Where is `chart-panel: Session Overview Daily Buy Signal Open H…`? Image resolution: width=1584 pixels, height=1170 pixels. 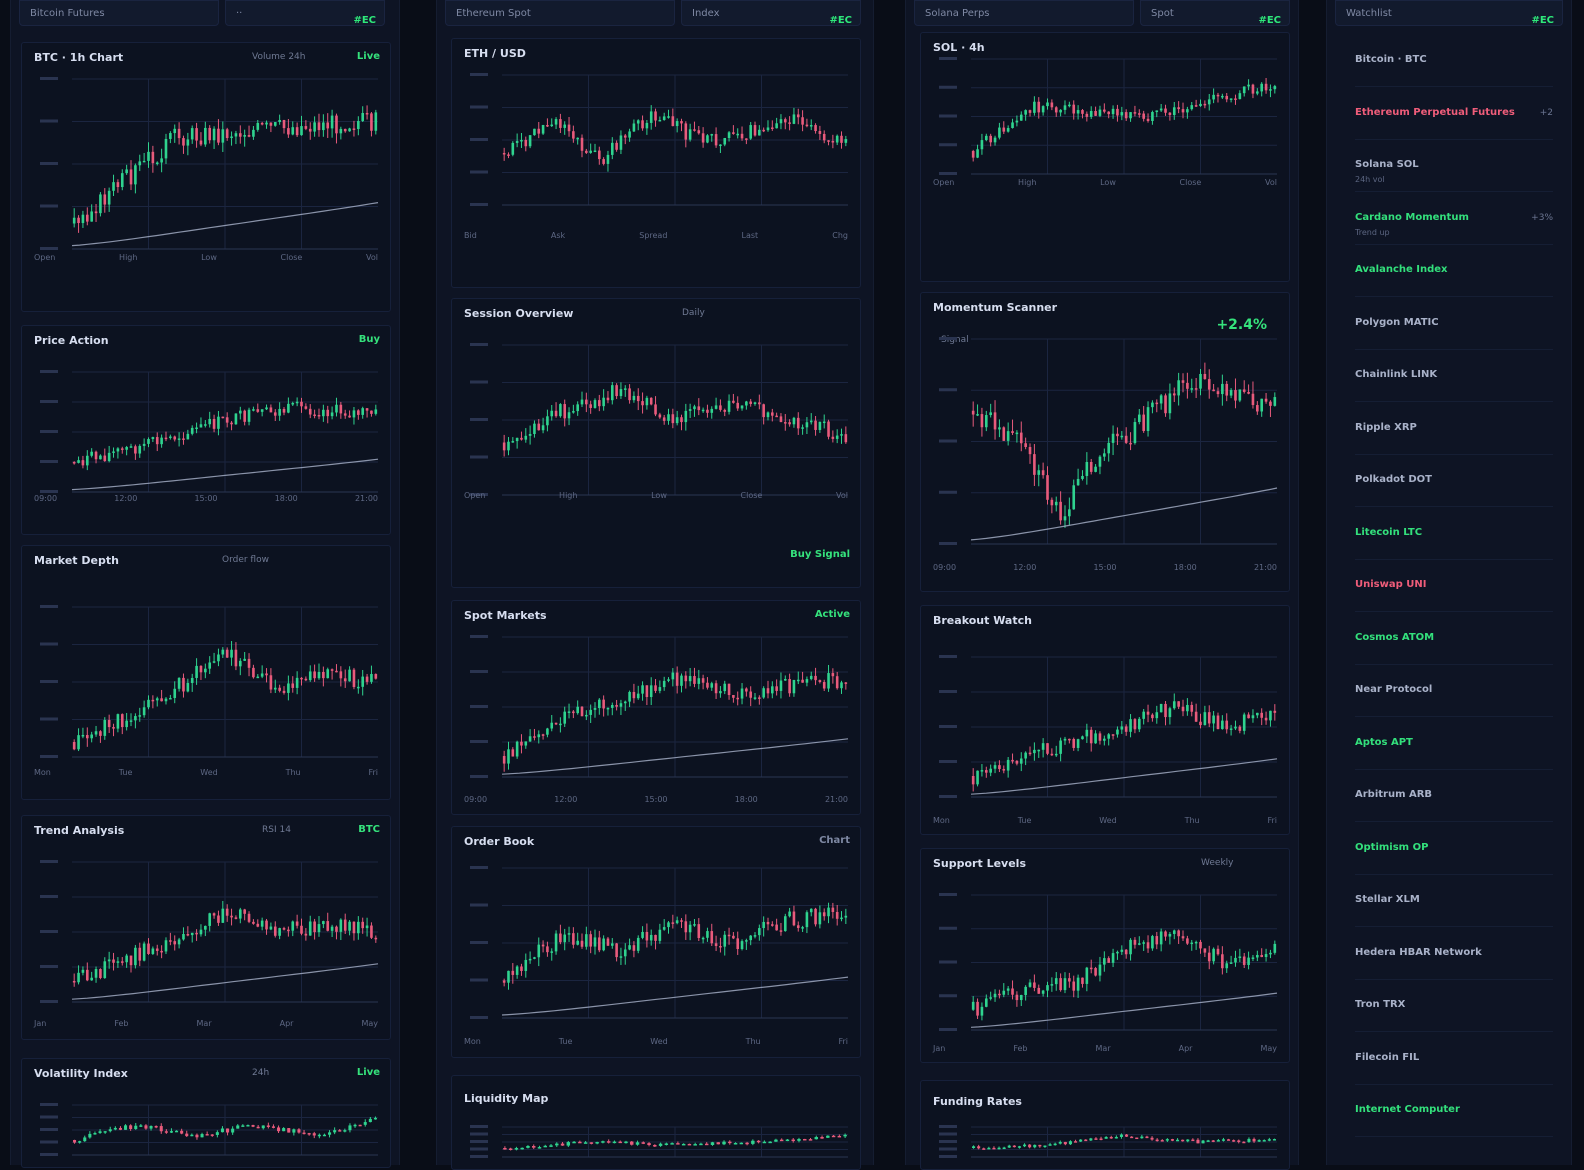
chart-panel: Session Overview Daily Buy Signal Open H… is located at coordinates (656, 443).